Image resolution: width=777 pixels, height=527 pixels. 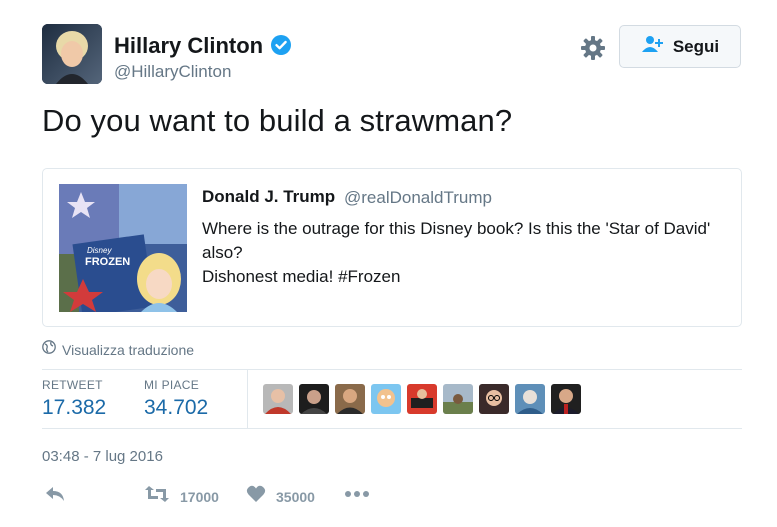 I want to click on heart-icon, so click(x=256, y=496).